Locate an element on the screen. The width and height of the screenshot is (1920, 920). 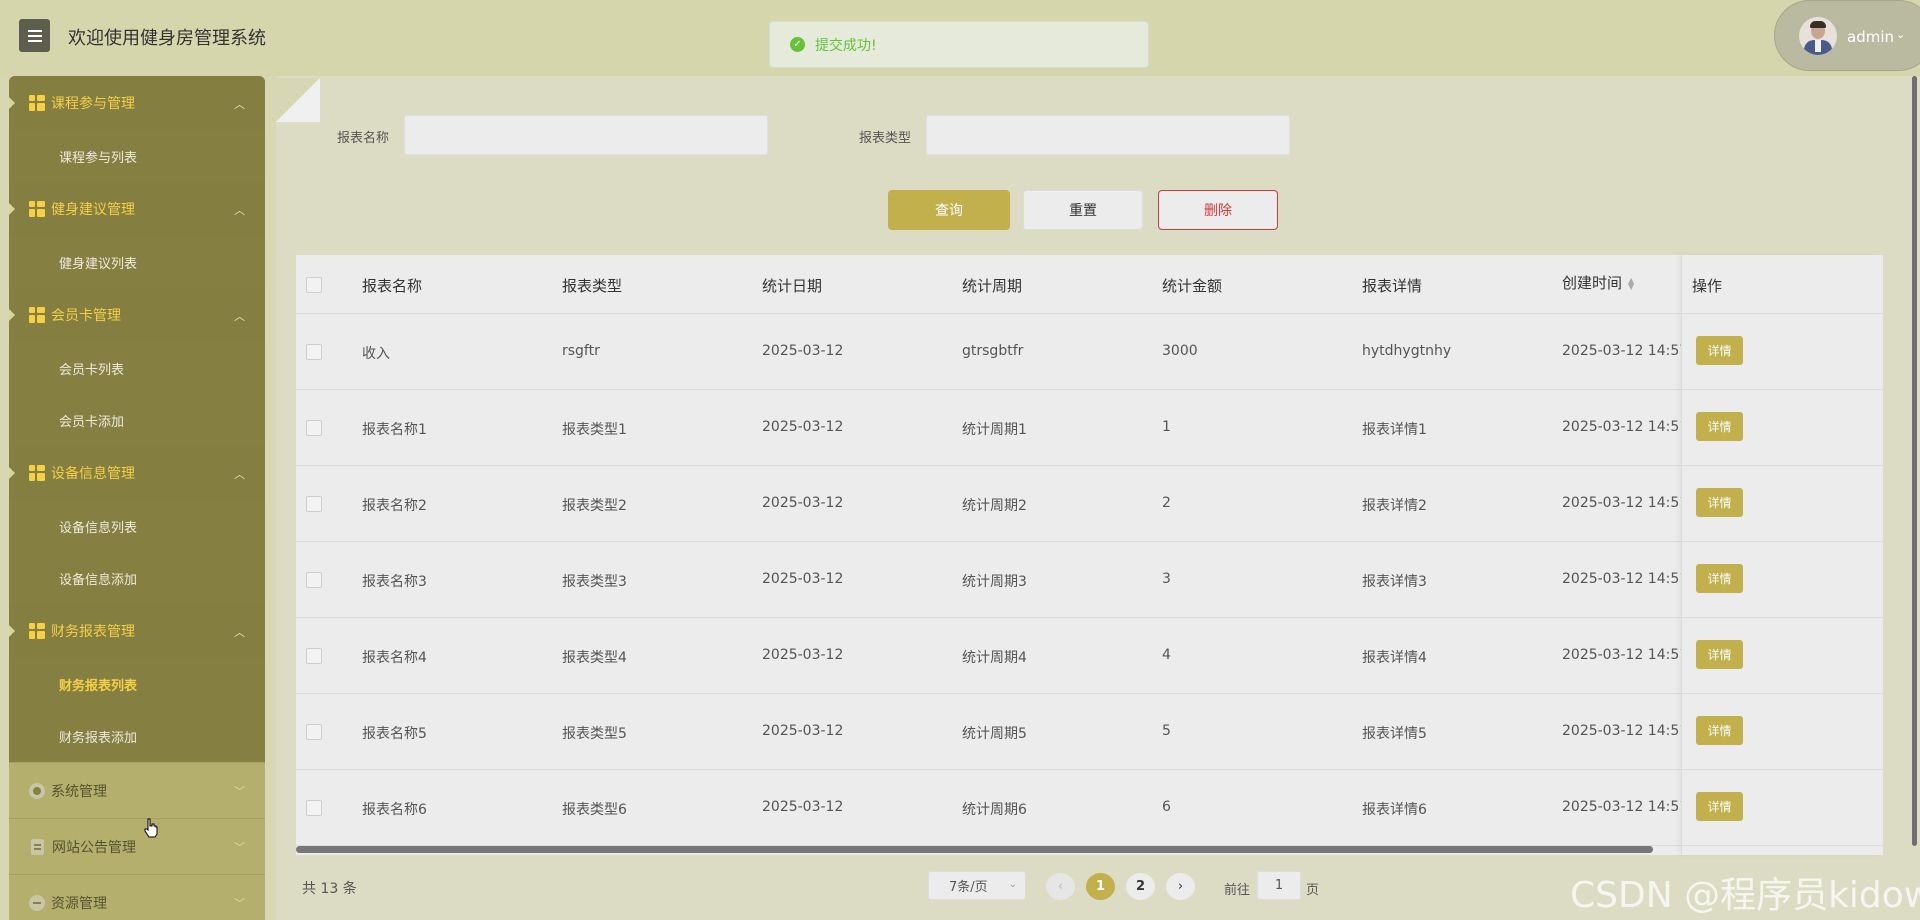
success-toast: ✓ 提交成功! is located at coordinates (959, 44).